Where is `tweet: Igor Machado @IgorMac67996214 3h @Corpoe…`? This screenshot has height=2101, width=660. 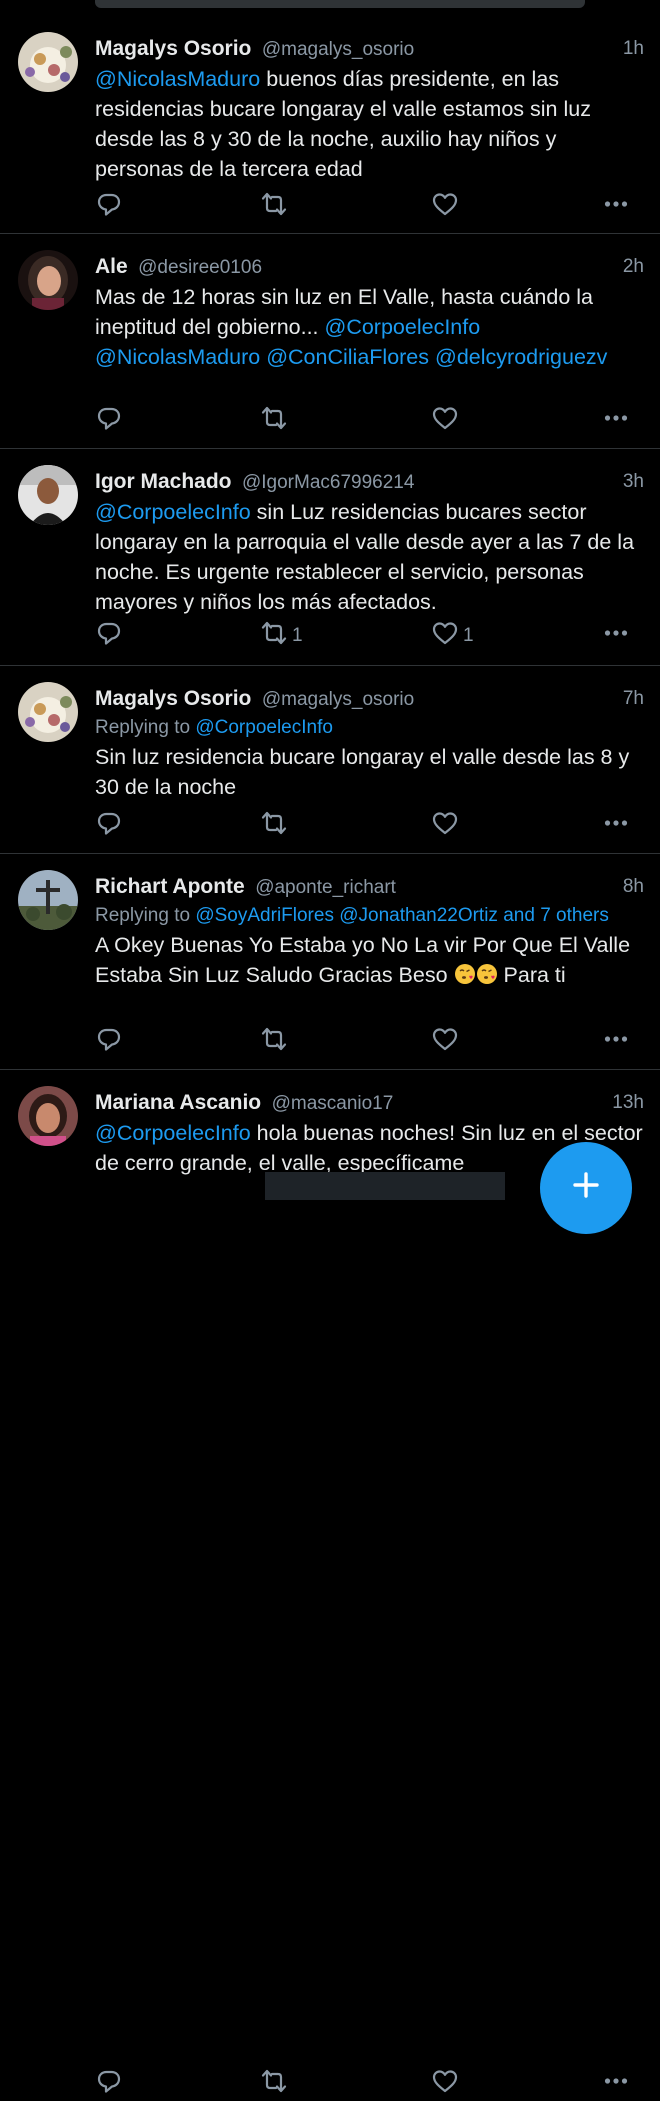
tweet: Igor Machado @IgorMac67996214 3h @Corpoe… is located at coordinates (330, 557).